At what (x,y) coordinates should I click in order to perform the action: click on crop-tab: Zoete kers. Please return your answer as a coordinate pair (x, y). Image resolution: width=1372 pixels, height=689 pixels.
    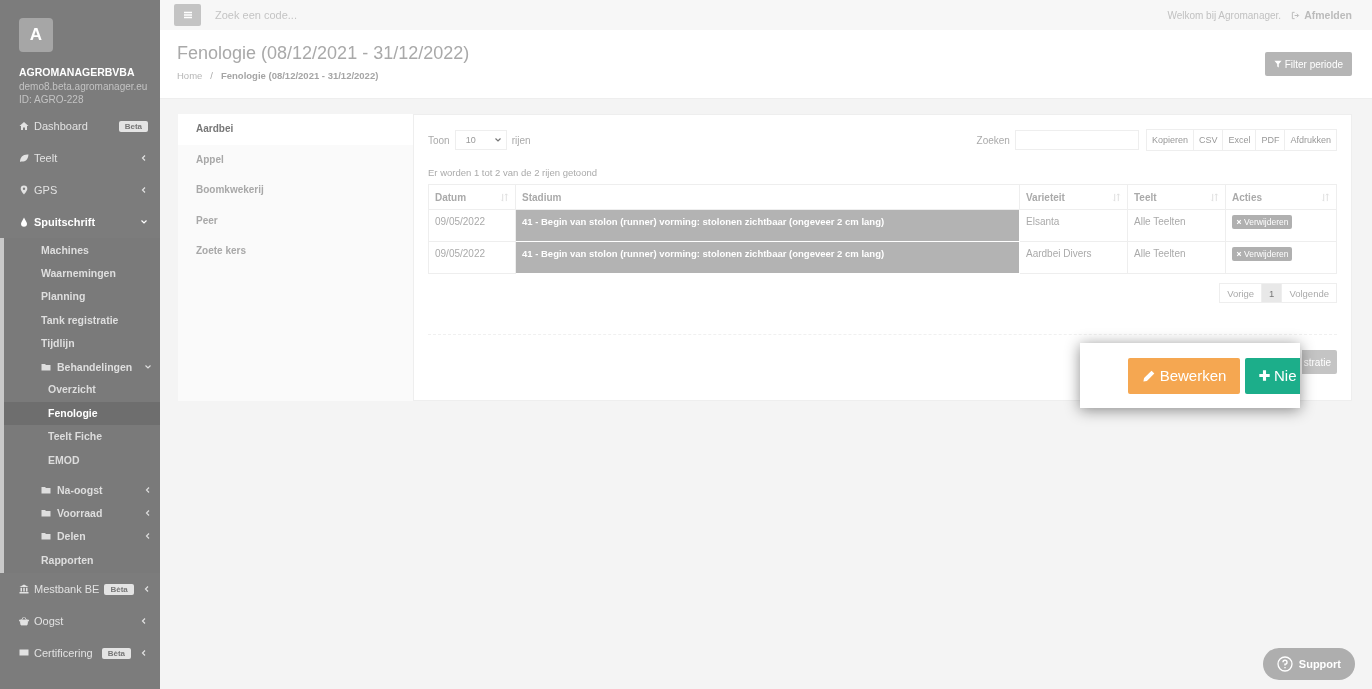
    Looking at the image, I should click on (295, 251).